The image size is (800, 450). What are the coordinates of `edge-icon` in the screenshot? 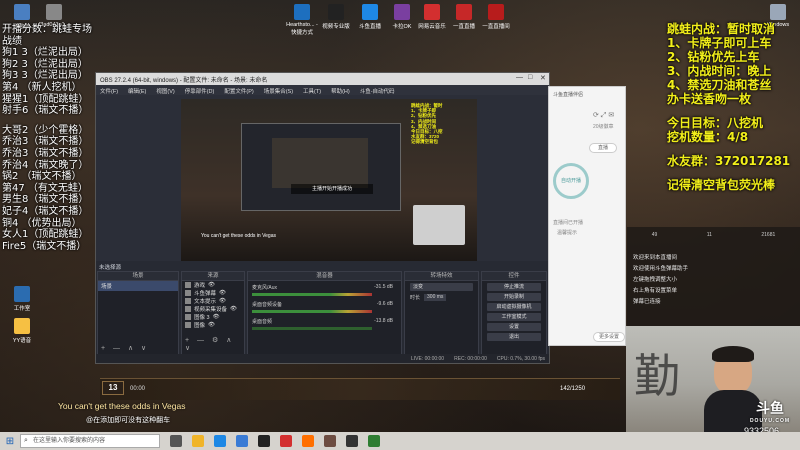 It's located at (220, 441).